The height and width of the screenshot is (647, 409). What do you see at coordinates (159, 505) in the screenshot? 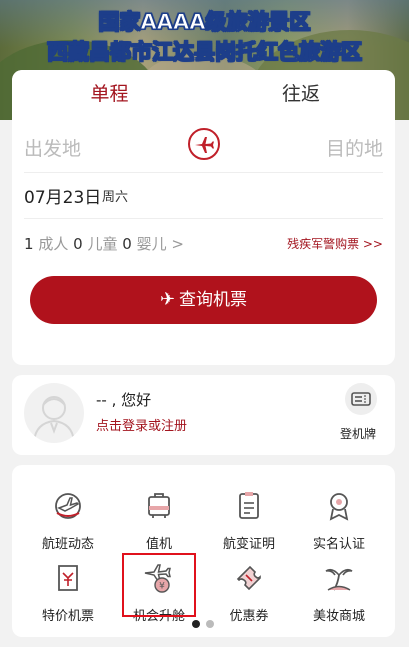
I see `checkin-icon` at bounding box center [159, 505].